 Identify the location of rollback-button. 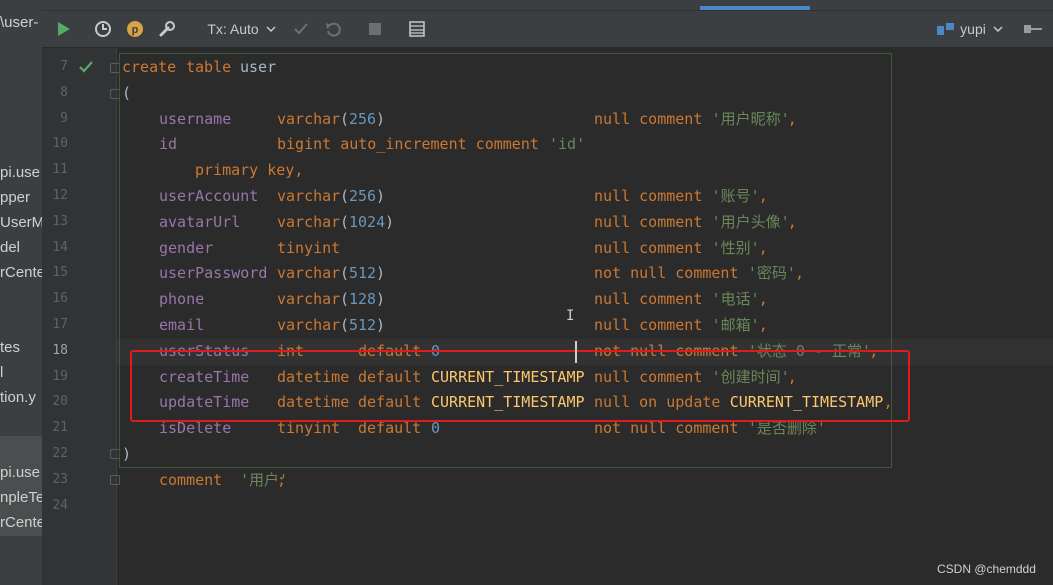
(333, 29).